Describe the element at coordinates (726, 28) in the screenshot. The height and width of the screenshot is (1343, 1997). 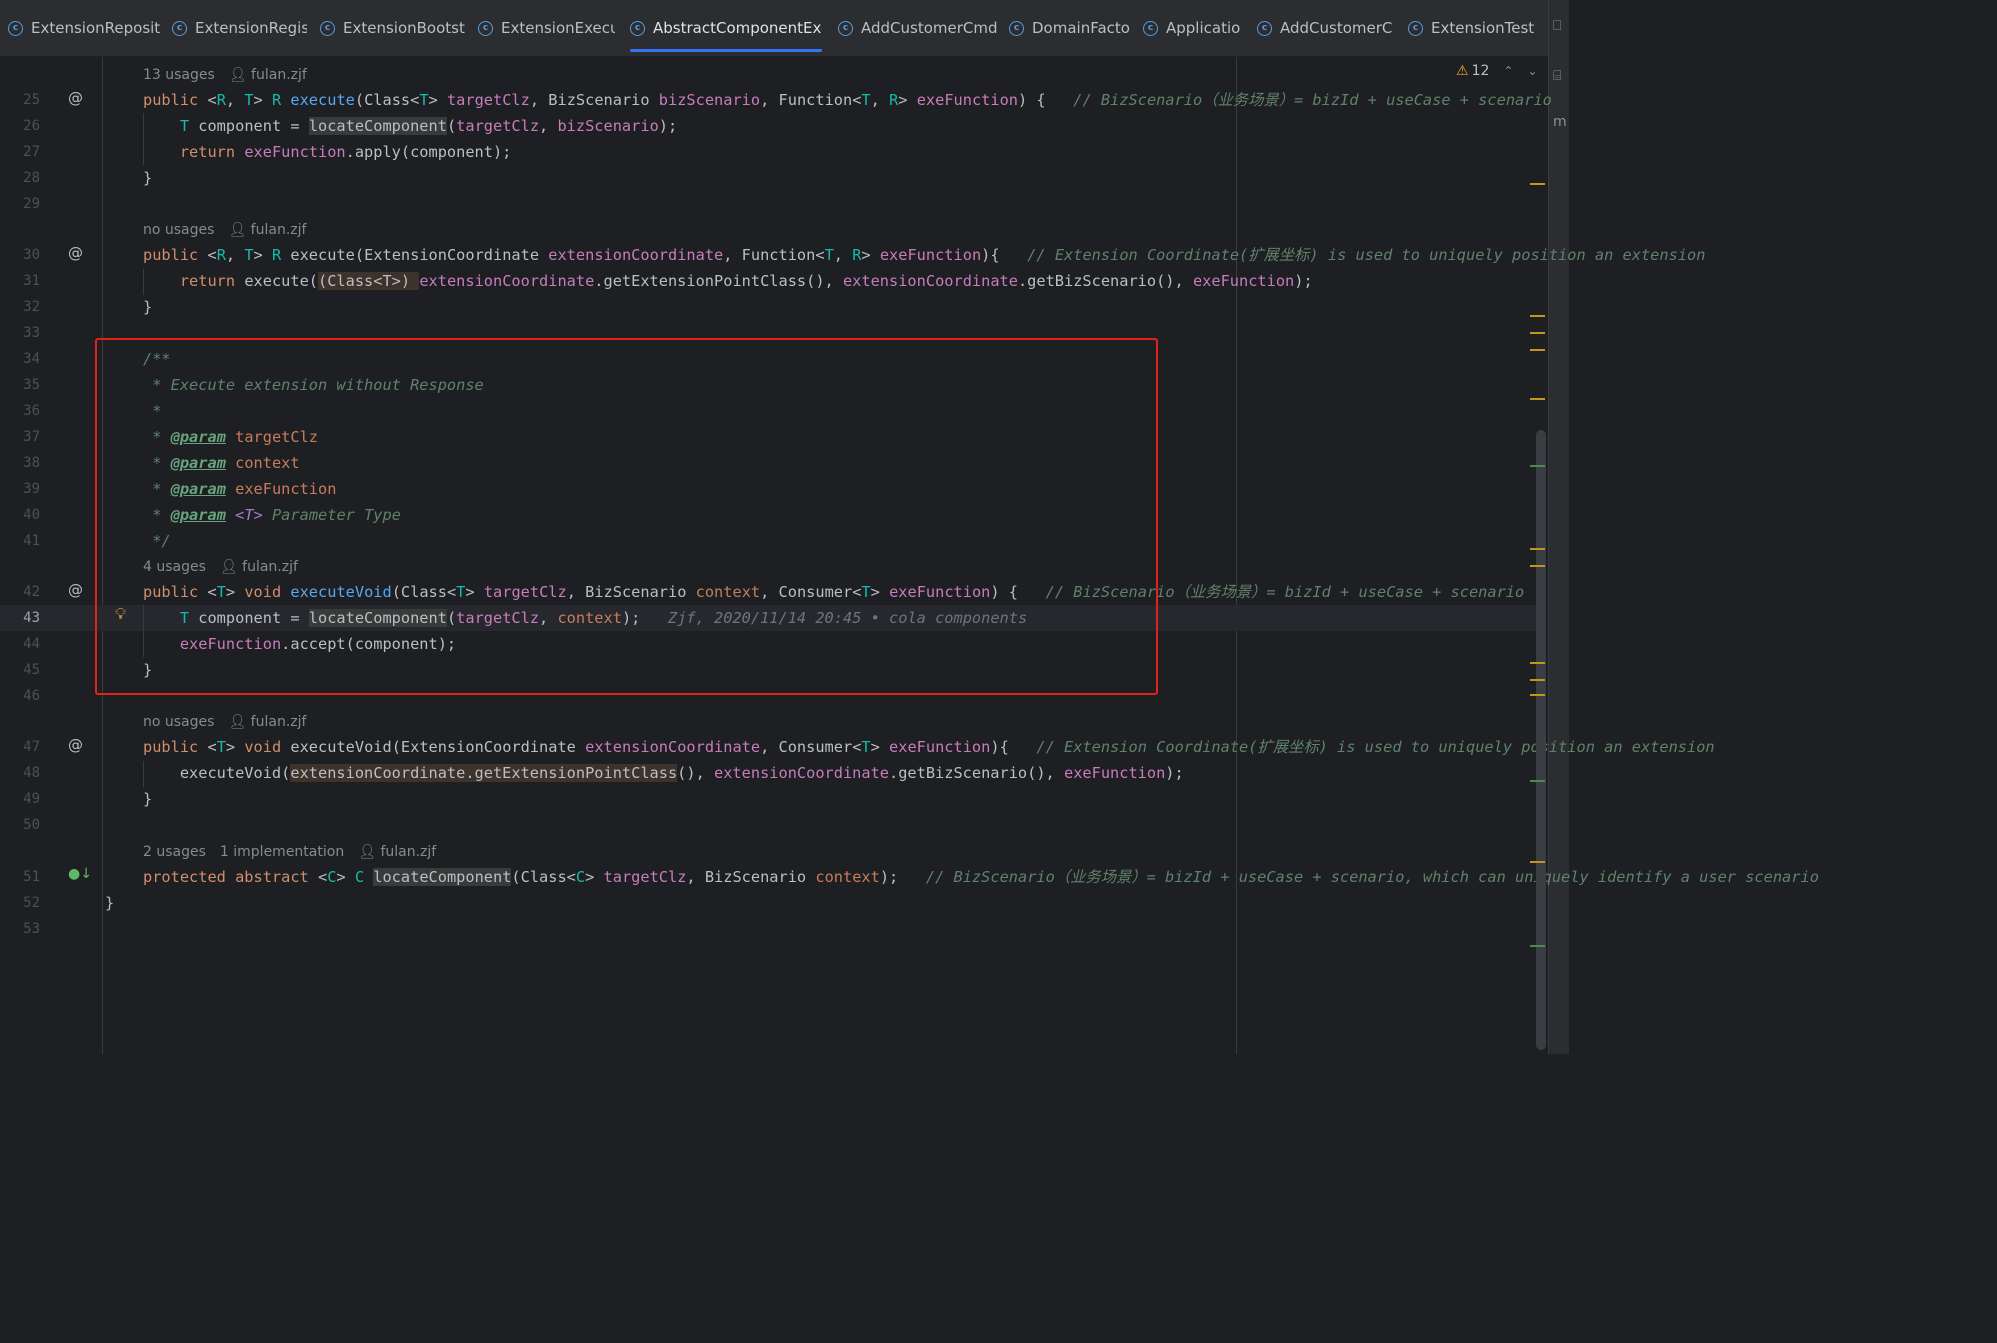
I see `tab-abstract-component-executor: c AbstractComponentExe` at that location.